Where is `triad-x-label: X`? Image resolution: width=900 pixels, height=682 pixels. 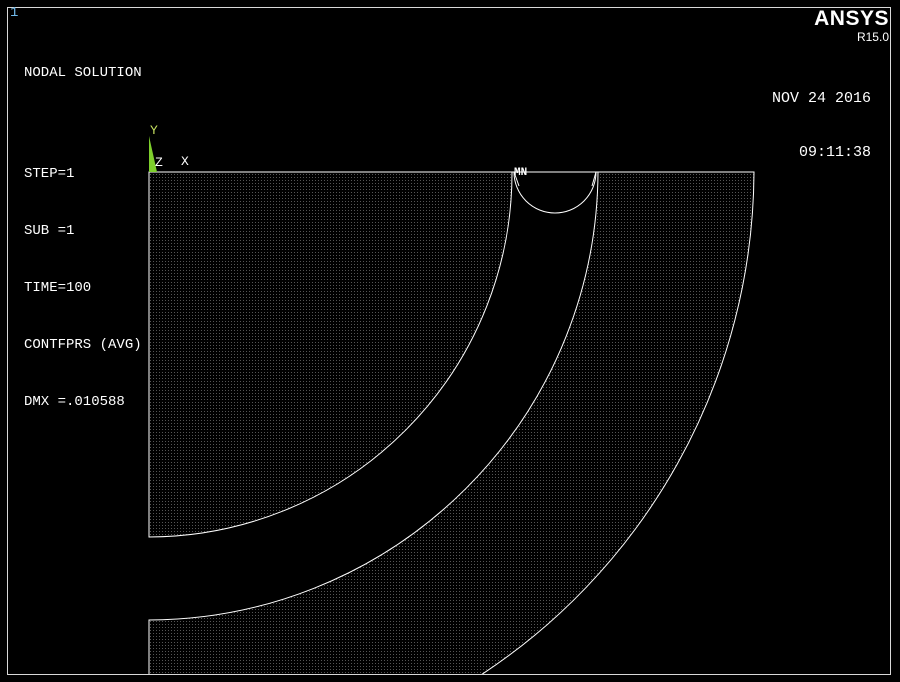 triad-x-label: X is located at coordinates (185, 161).